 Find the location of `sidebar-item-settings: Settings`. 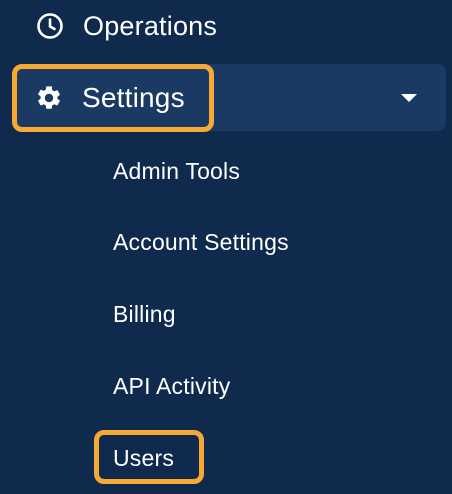

sidebar-item-settings: Settings is located at coordinates (230, 97).